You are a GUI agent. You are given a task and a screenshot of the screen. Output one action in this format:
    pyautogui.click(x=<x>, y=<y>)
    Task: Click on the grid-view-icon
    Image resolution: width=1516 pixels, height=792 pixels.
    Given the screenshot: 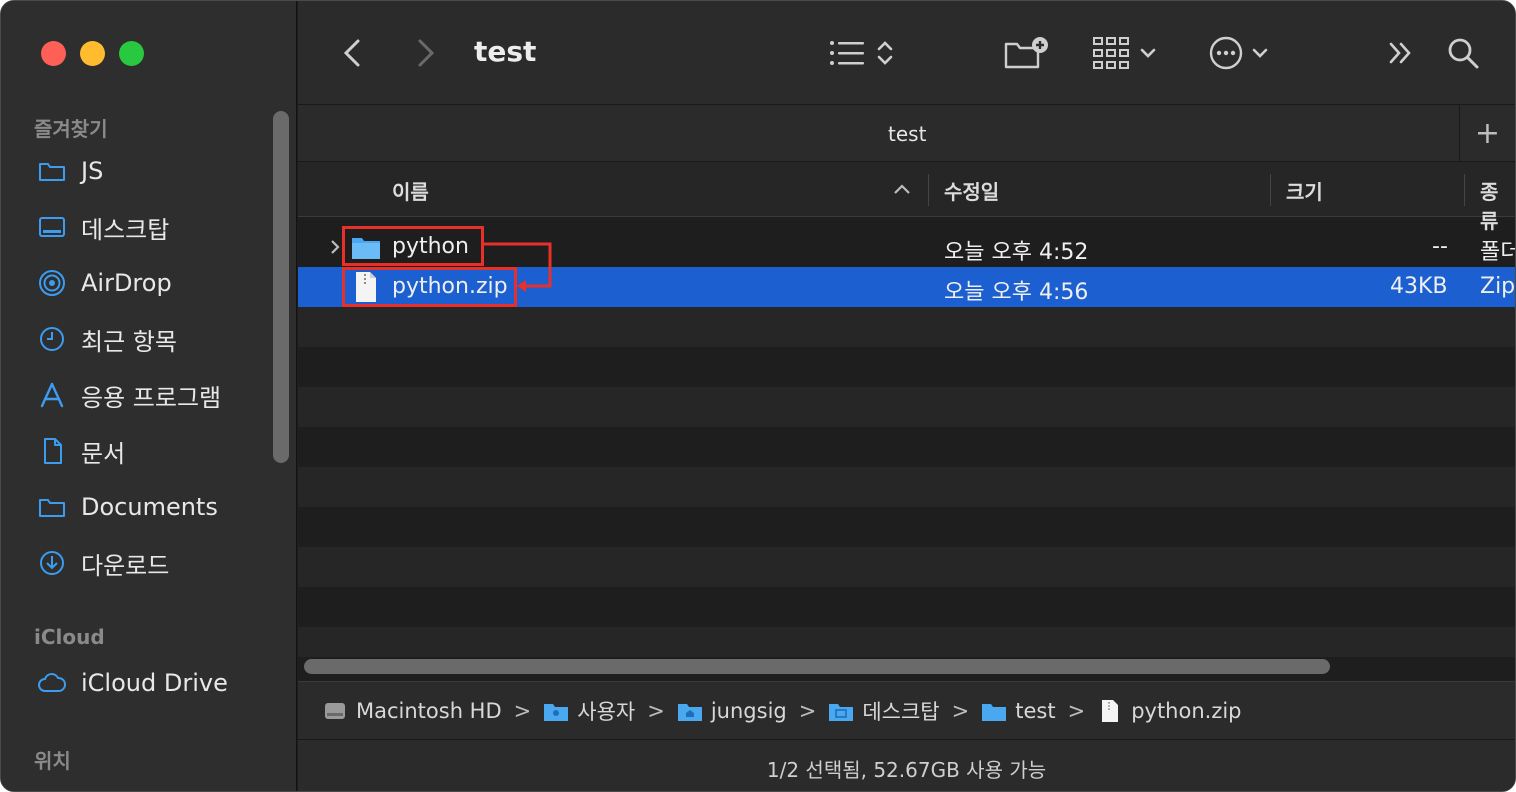 What is the action you would take?
    pyautogui.click(x=1111, y=53)
    